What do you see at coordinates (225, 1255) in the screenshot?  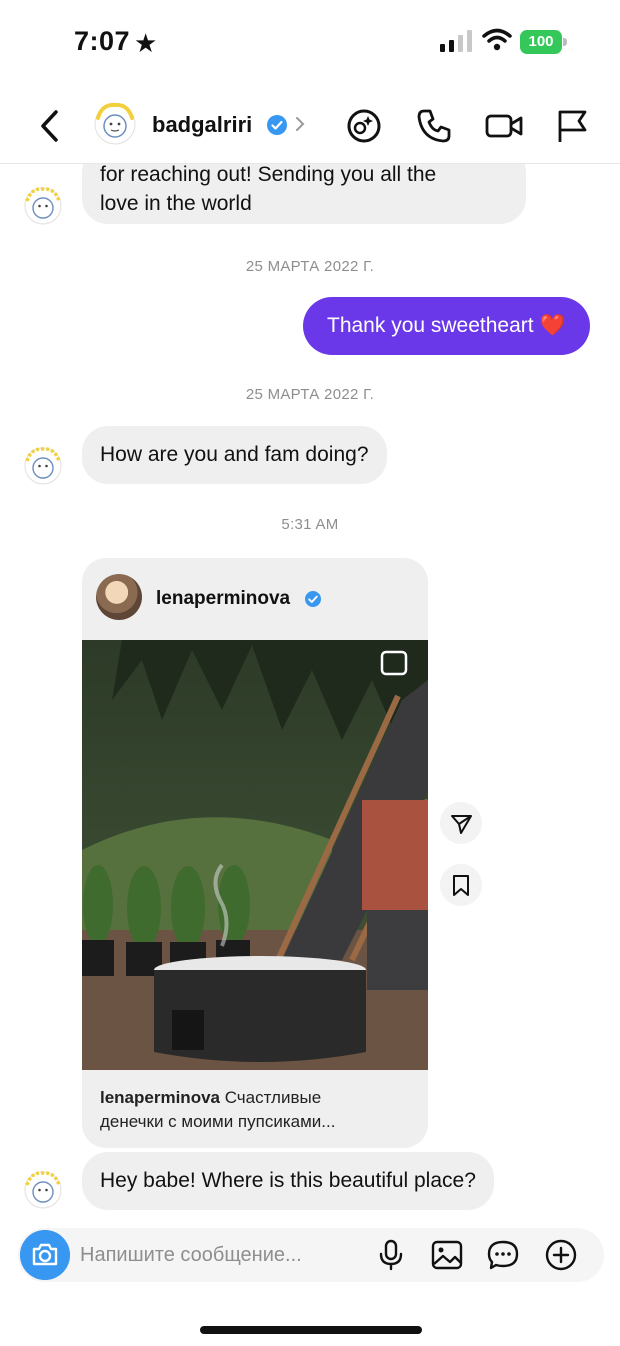 I see `message-input` at bounding box center [225, 1255].